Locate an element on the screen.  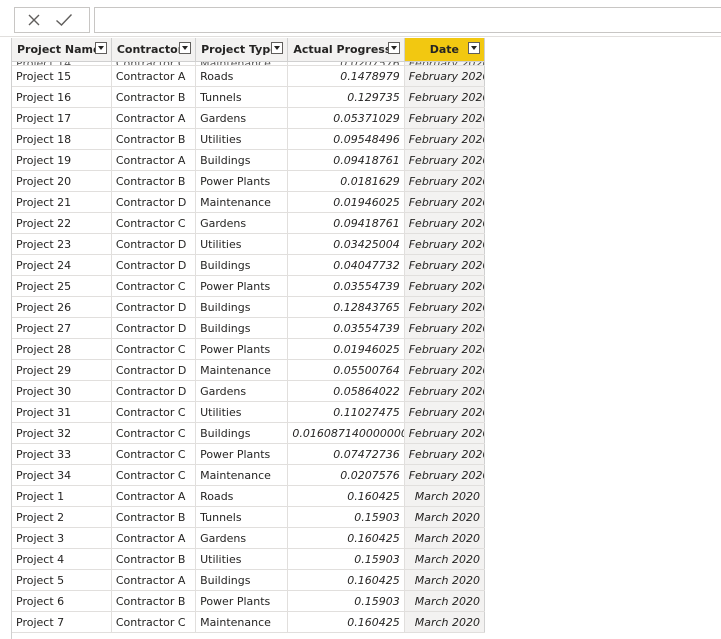
cell-project: Project 21 is located at coordinates (62, 202).